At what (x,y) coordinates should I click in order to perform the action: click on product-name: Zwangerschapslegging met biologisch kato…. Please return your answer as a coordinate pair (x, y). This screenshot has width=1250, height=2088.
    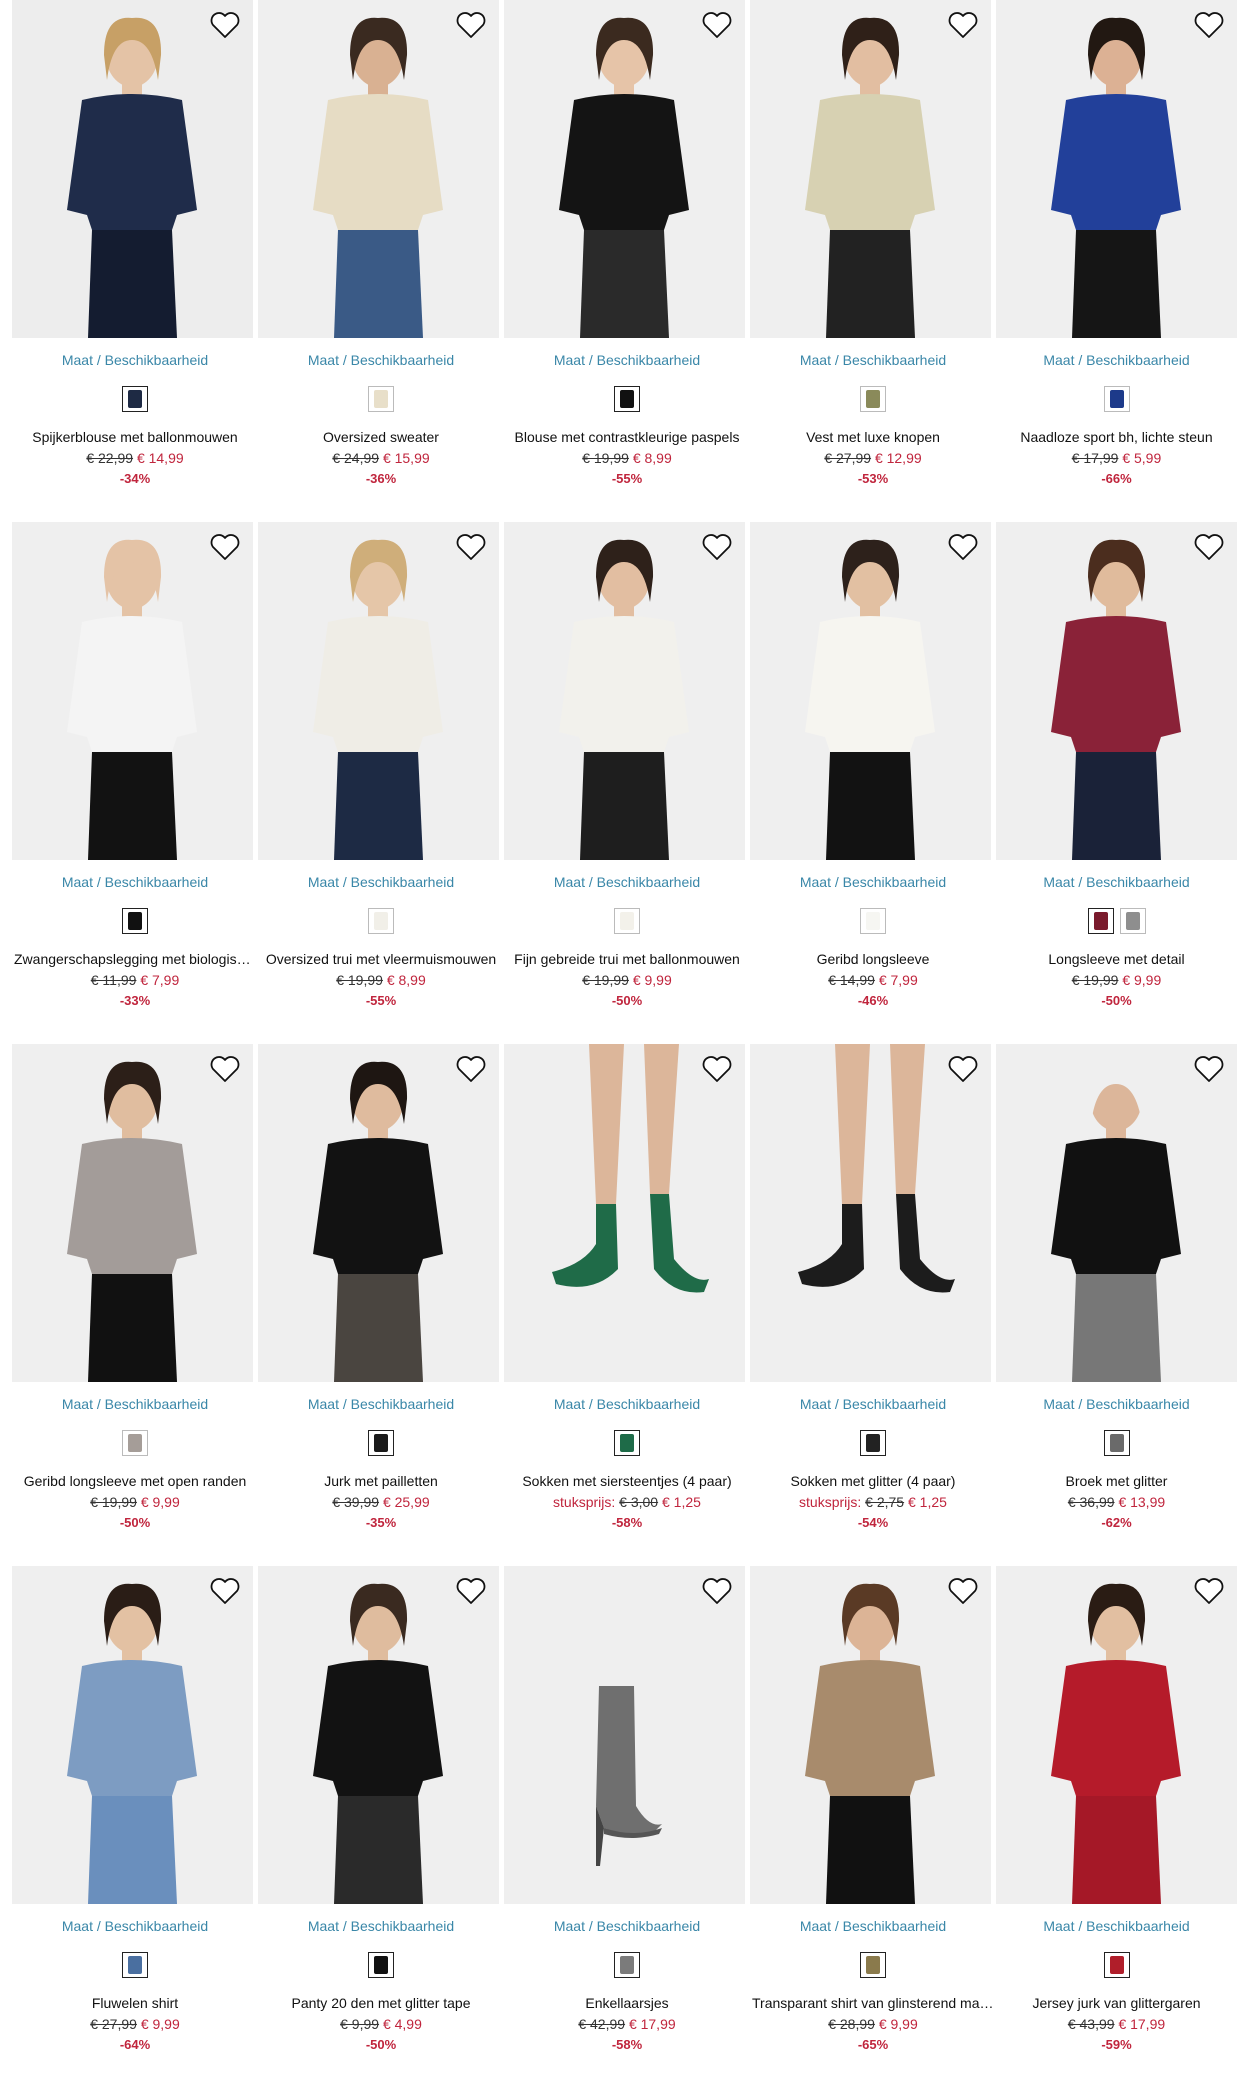
    Looking at the image, I should click on (135, 959).